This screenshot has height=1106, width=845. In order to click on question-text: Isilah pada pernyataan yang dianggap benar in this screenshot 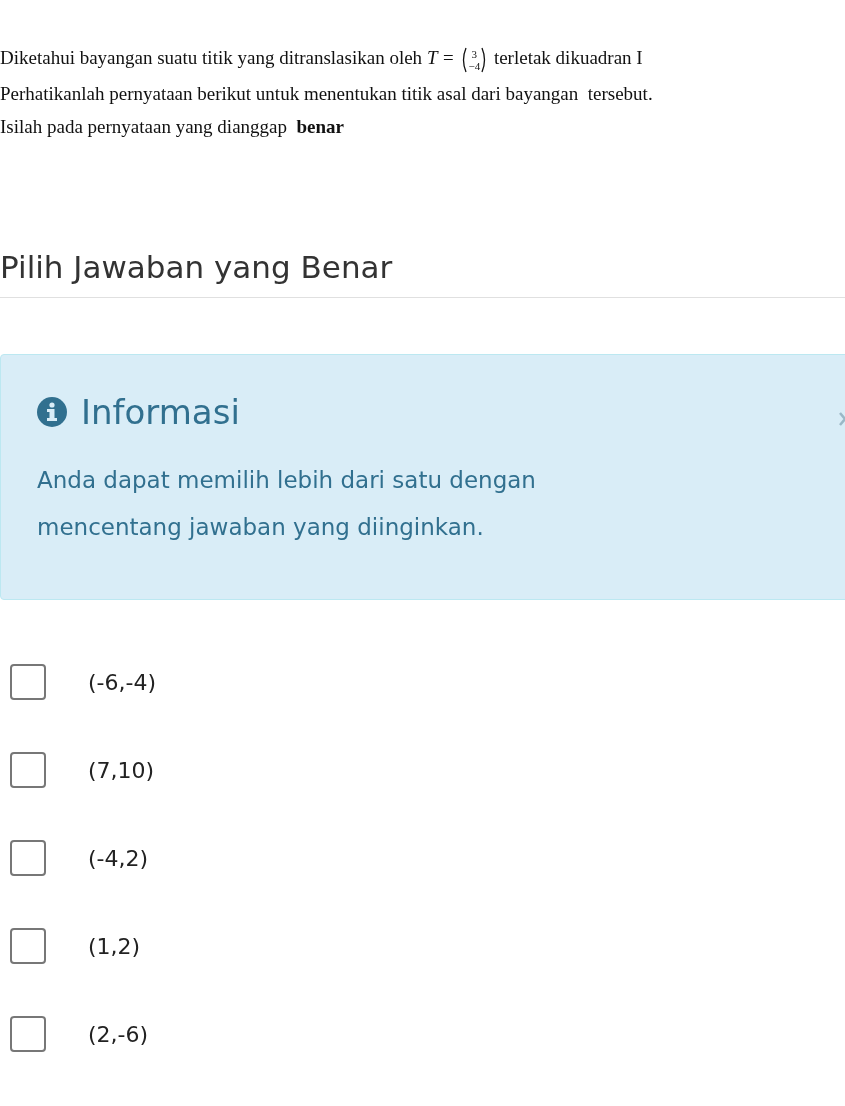, I will do `click(172, 127)`.